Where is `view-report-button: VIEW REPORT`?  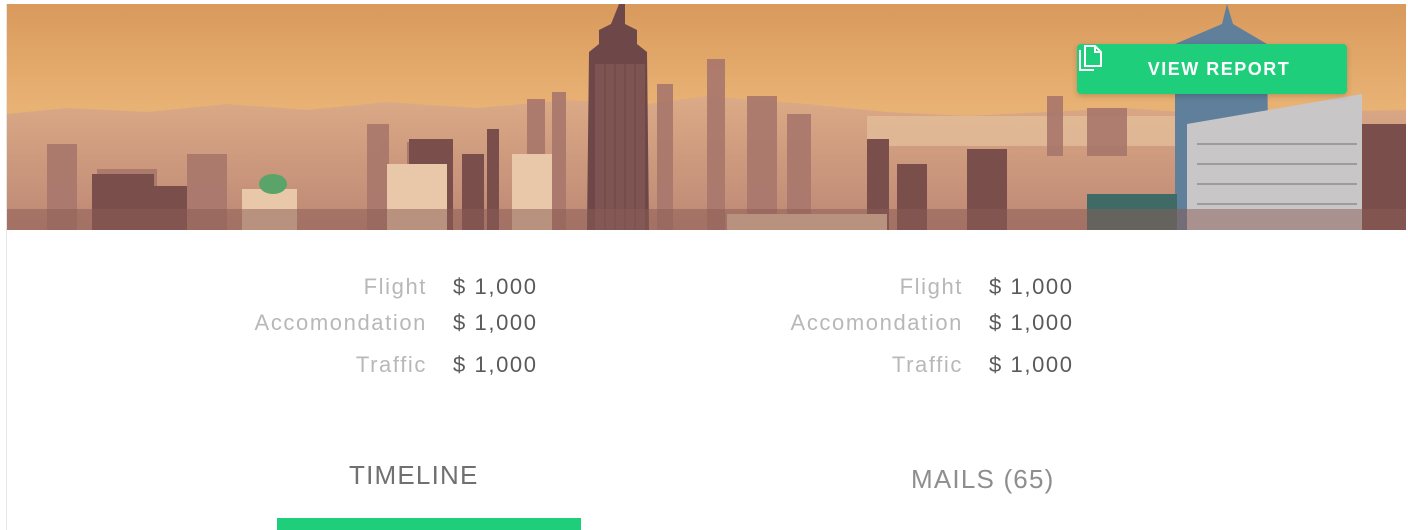
view-report-button: VIEW REPORT is located at coordinates (1212, 69).